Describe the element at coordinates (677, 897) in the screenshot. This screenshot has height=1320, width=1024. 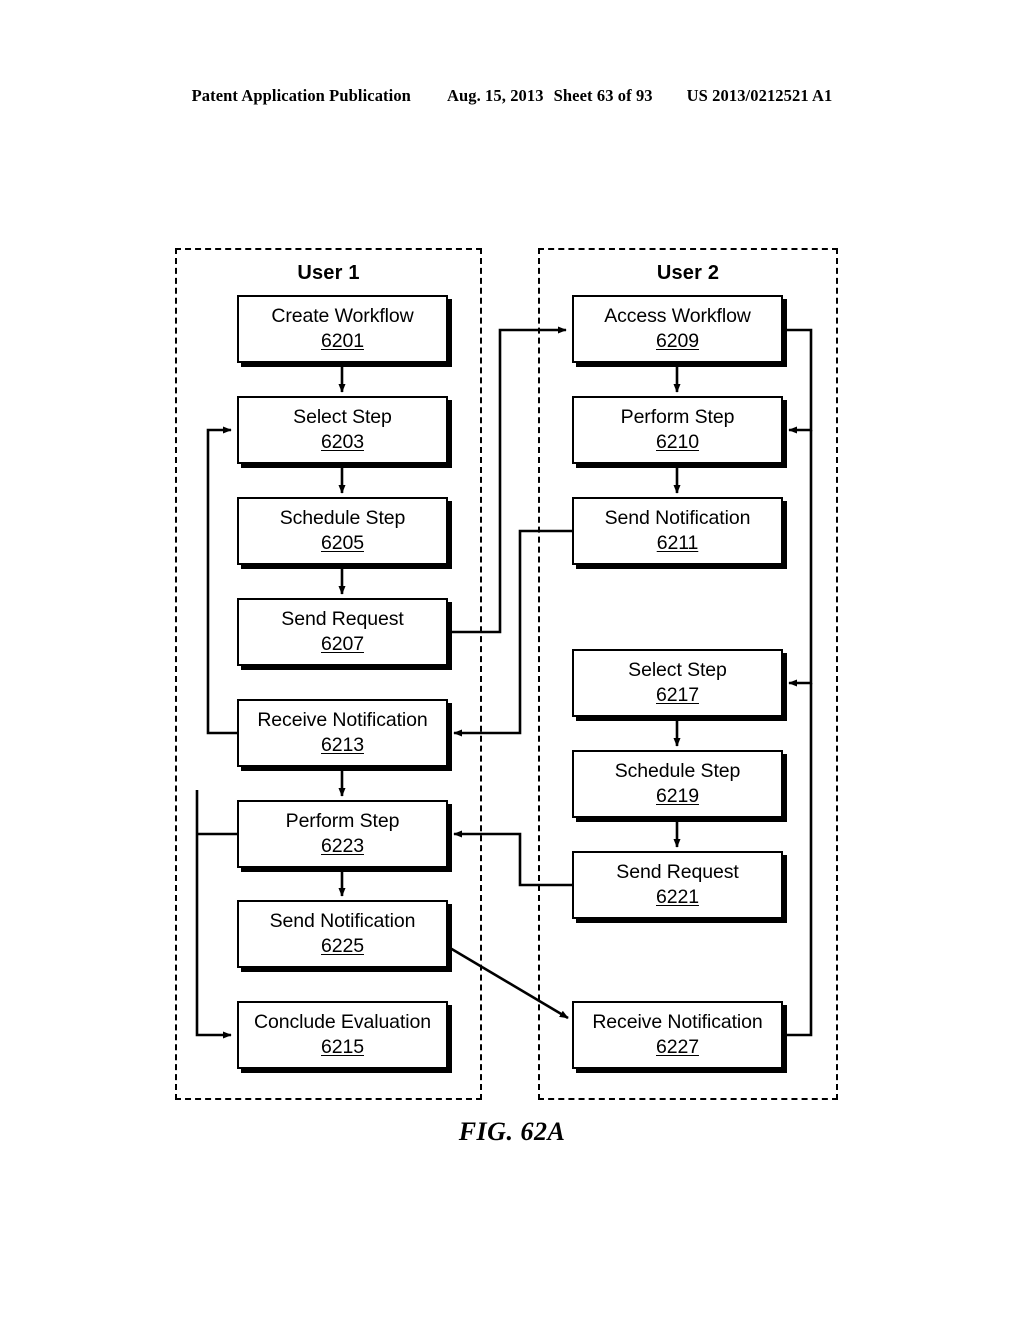
I see `node-reference-numeral: 6221` at that location.